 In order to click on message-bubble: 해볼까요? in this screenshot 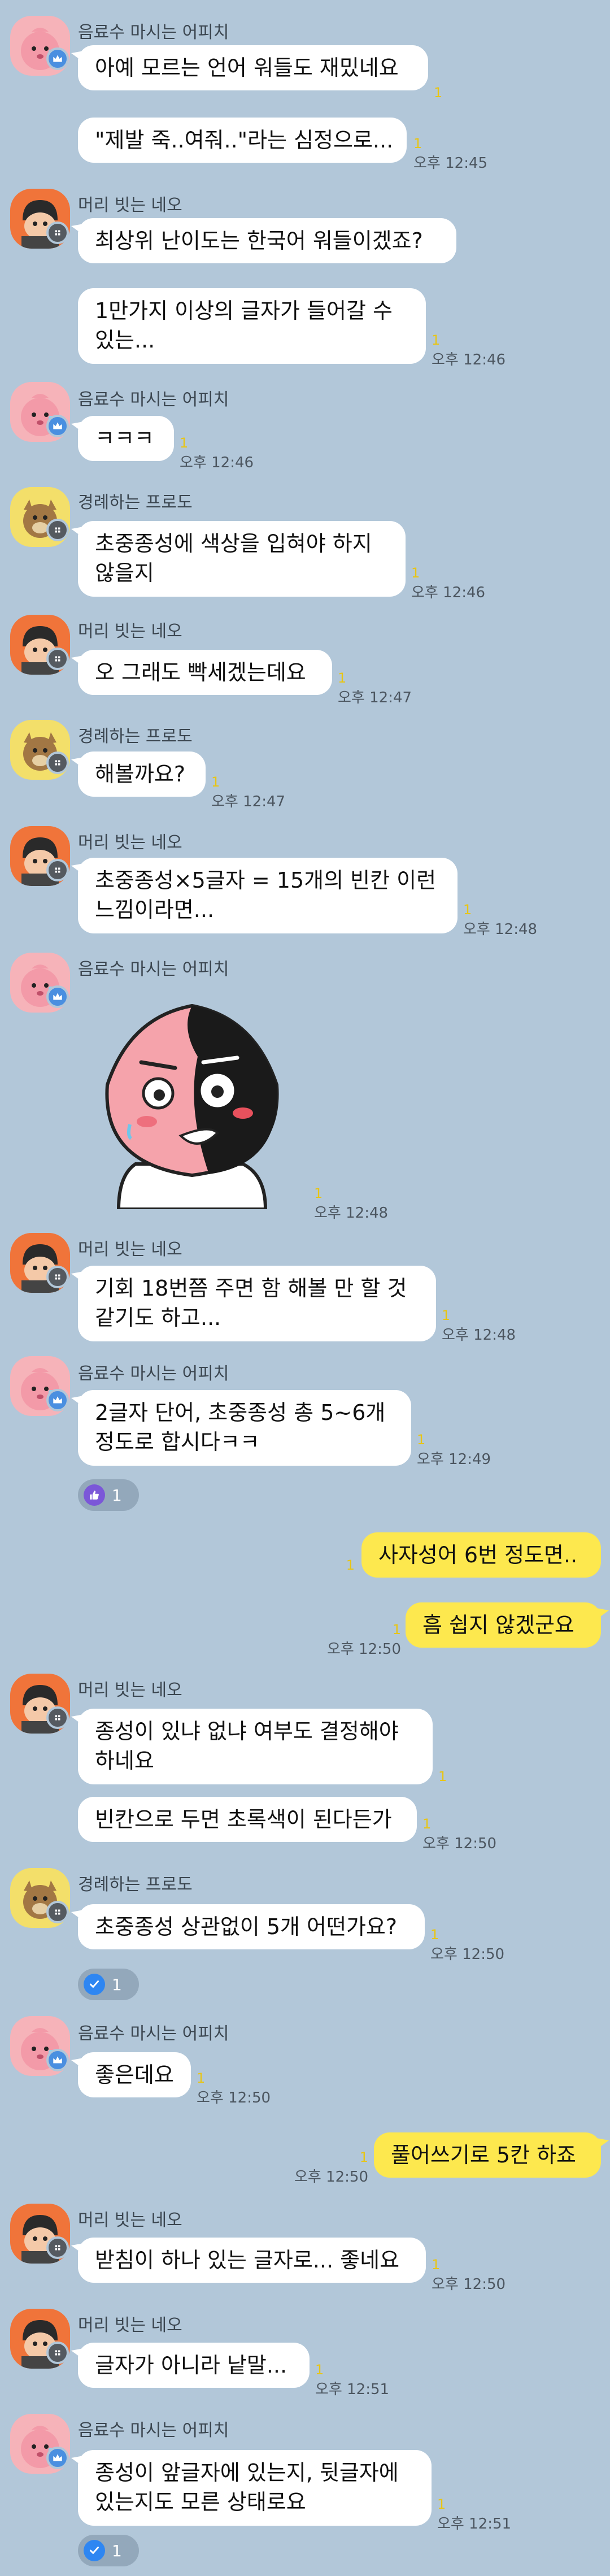, I will do `click(142, 774)`.